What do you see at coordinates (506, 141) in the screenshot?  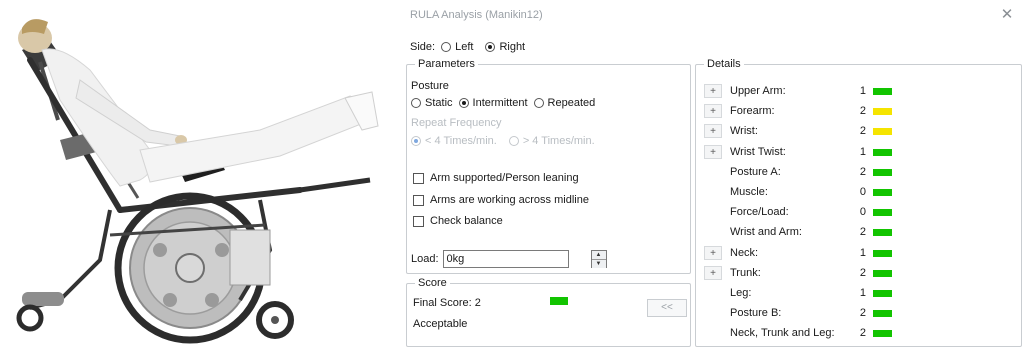 I see `repeat-frequency-options: < 4 Times/min. > 4 Times/min.` at bounding box center [506, 141].